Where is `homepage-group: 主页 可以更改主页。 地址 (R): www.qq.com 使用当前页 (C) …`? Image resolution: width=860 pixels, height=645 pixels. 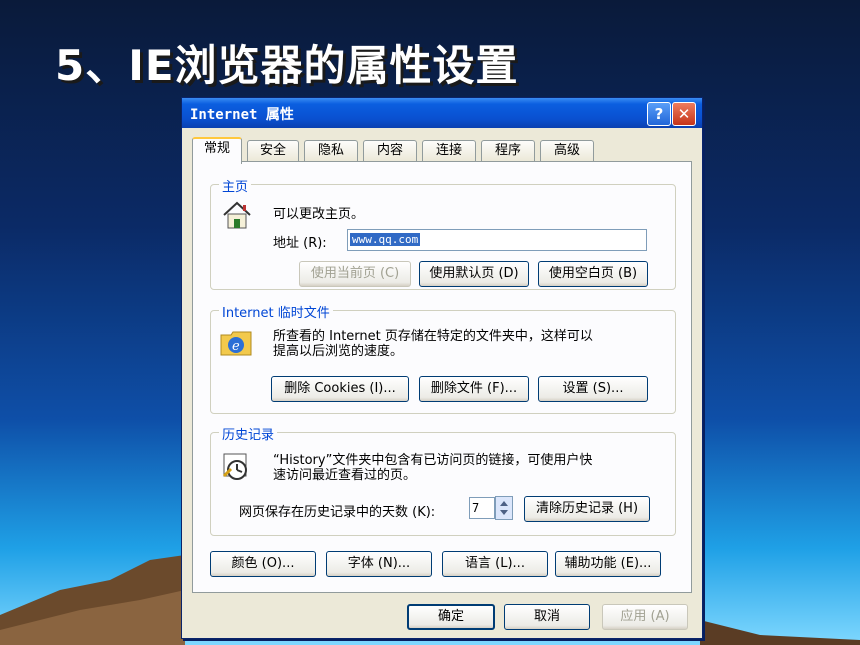
homepage-group: 主页 可以更改主页。 地址 (R): www.qq.com 使用当前页 (C) … is located at coordinates (443, 233).